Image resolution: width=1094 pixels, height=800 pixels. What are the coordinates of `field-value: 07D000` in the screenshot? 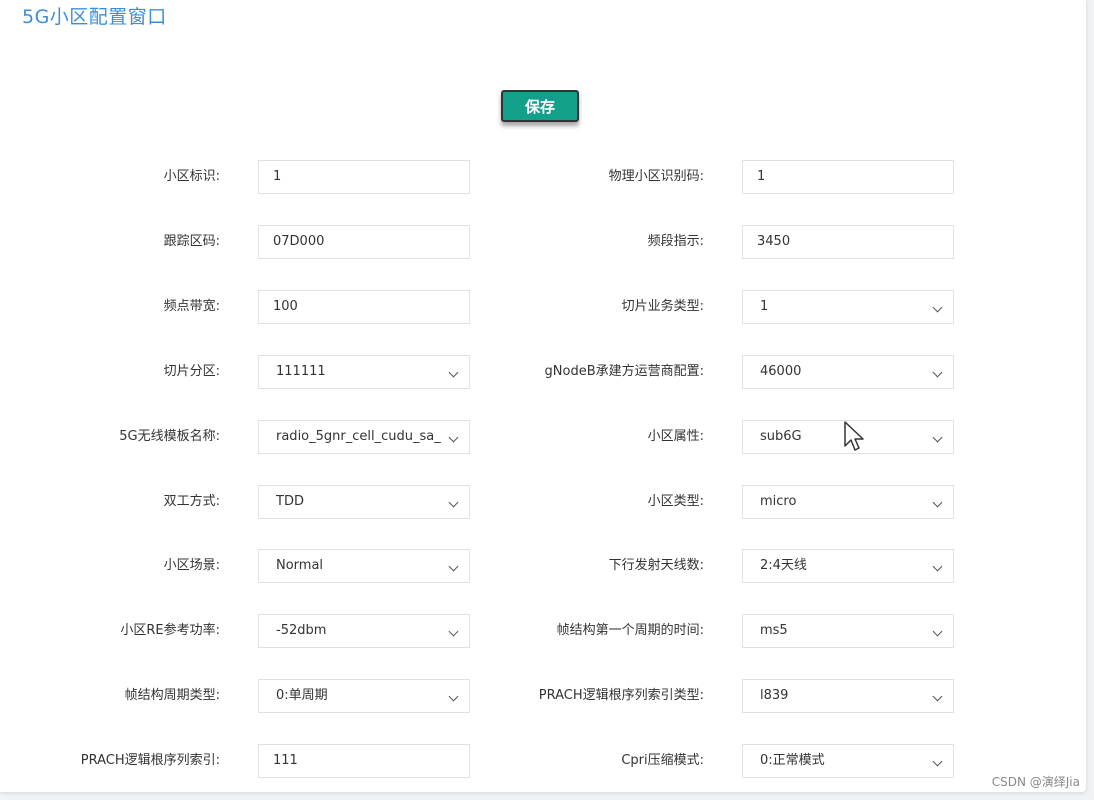 It's located at (299, 241).